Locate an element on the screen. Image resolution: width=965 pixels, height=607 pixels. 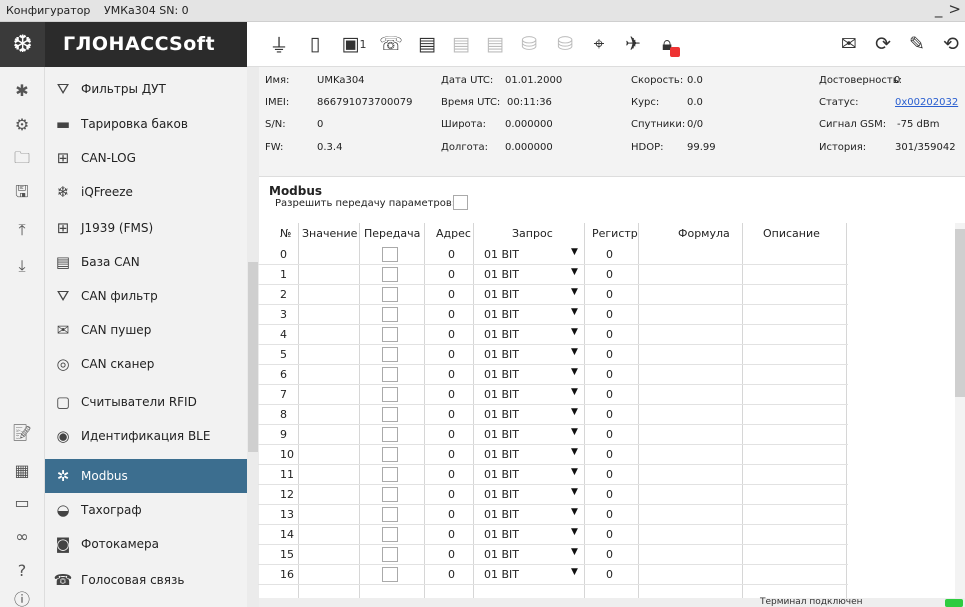
table-row: 12 0 01 BIT ▼ 0 is located at coordinates (553, 495).